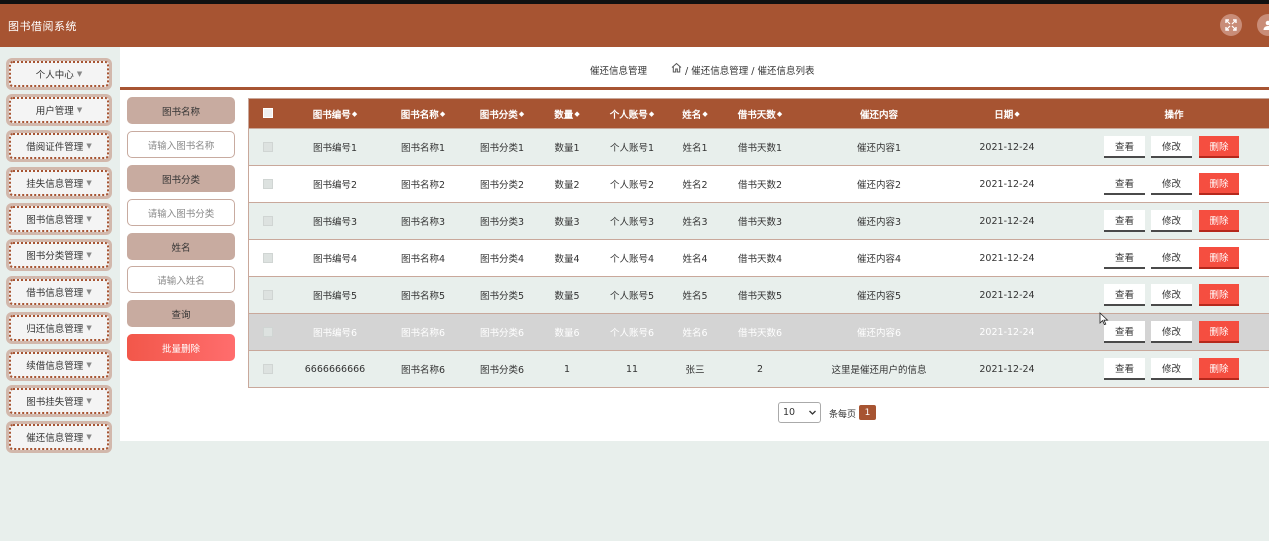  I want to click on table-cell: 借书天数5, so click(760, 296).